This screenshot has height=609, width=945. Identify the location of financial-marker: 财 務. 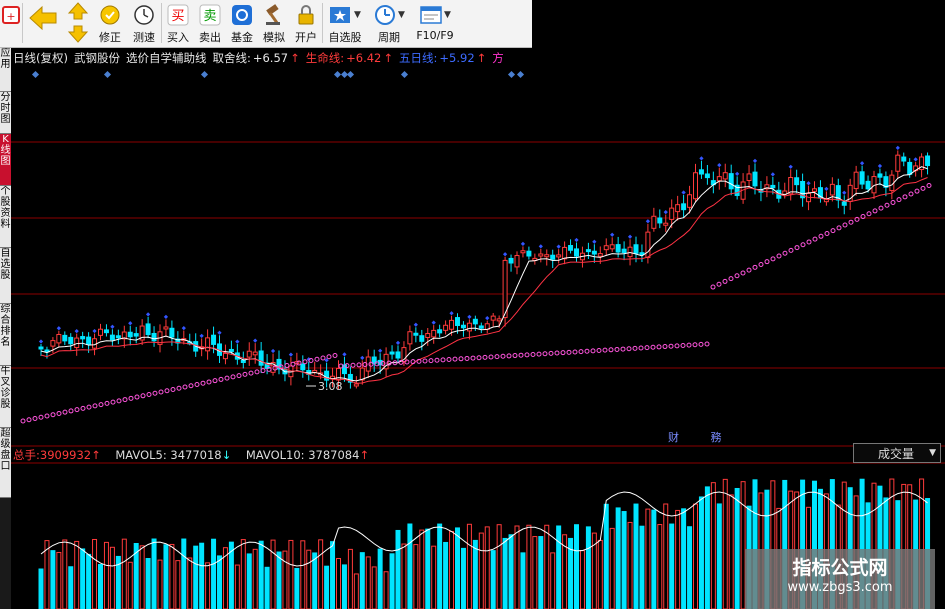
(702, 437).